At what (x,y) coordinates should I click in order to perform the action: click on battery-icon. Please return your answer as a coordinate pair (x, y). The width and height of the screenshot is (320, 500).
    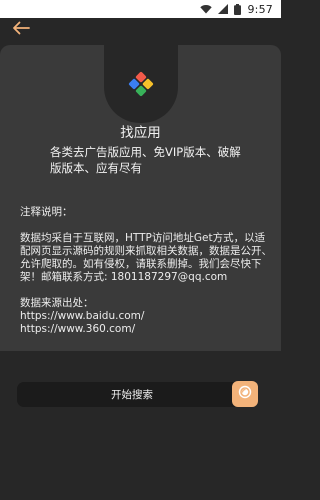
    Looking at the image, I should click on (238, 9).